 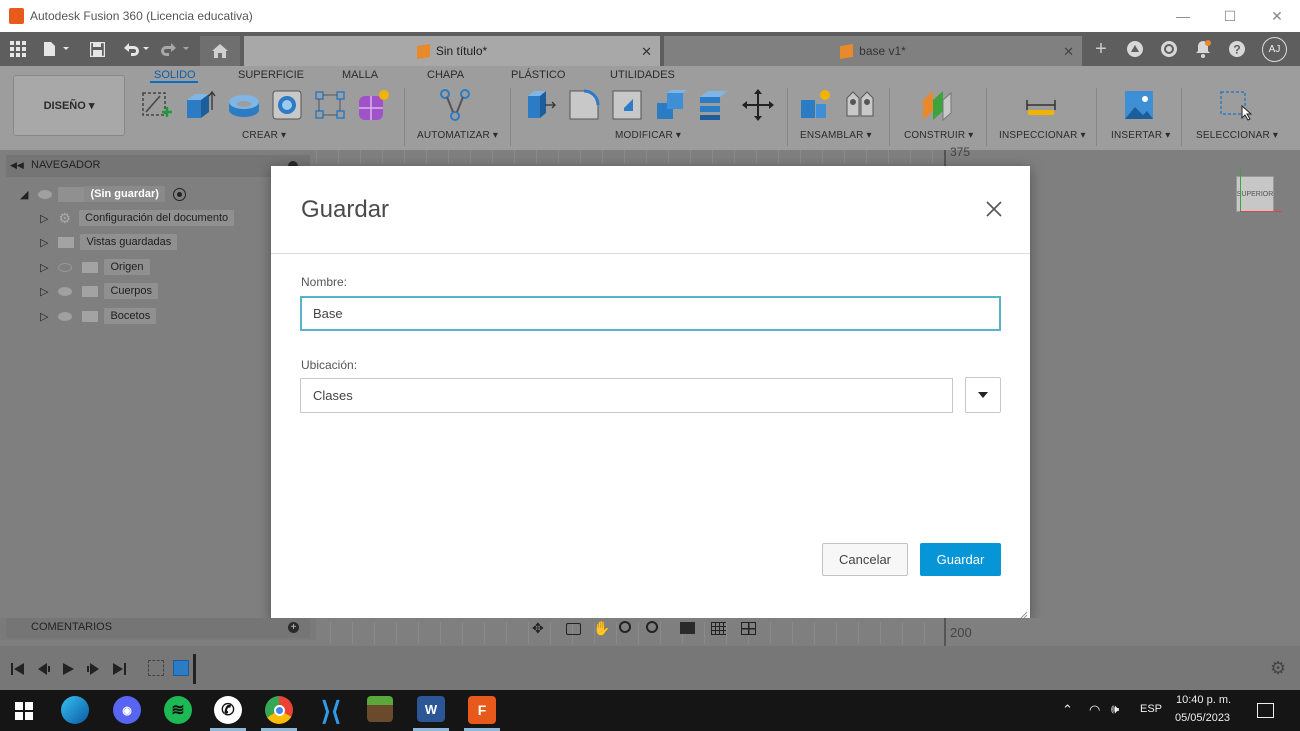 What do you see at coordinates (573, 629) in the screenshot?
I see `look-at-icon` at bounding box center [573, 629].